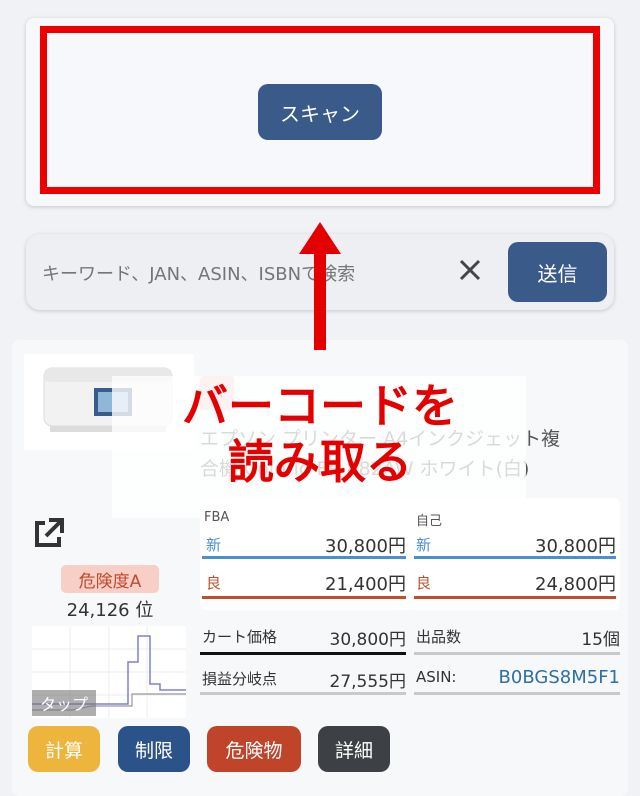 The width and height of the screenshot is (640, 796). I want to click on annotation-text: バーコードを 読み取る, so click(320, 434).